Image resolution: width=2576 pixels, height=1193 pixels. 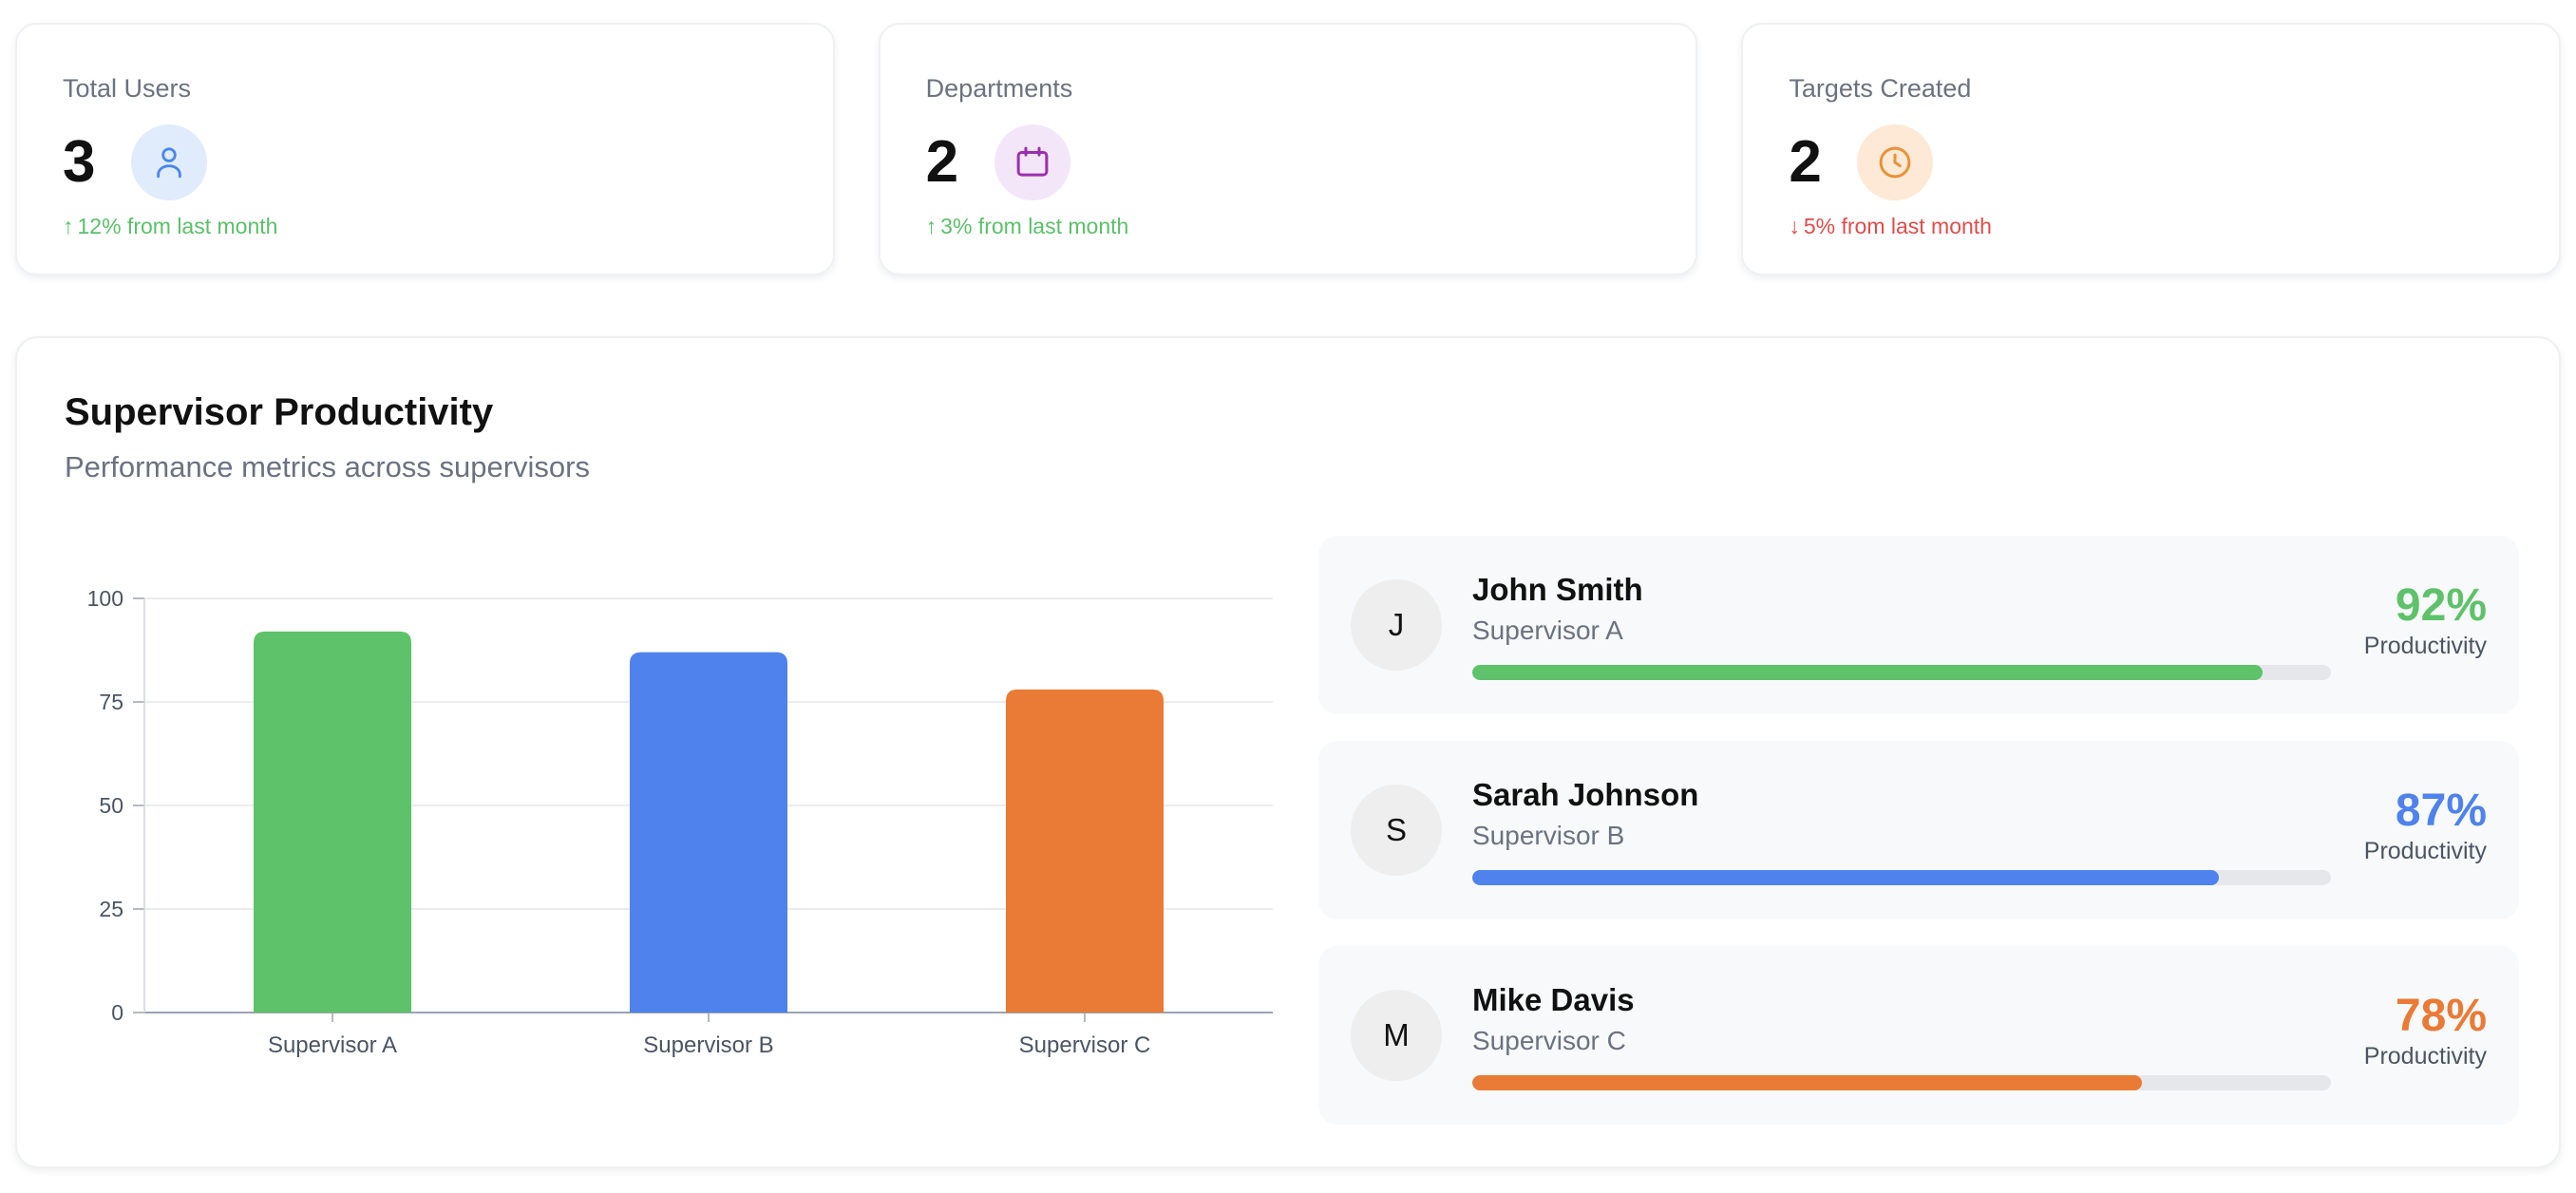 I want to click on x-tick-label: Supervisor B, so click(x=708, y=1045).